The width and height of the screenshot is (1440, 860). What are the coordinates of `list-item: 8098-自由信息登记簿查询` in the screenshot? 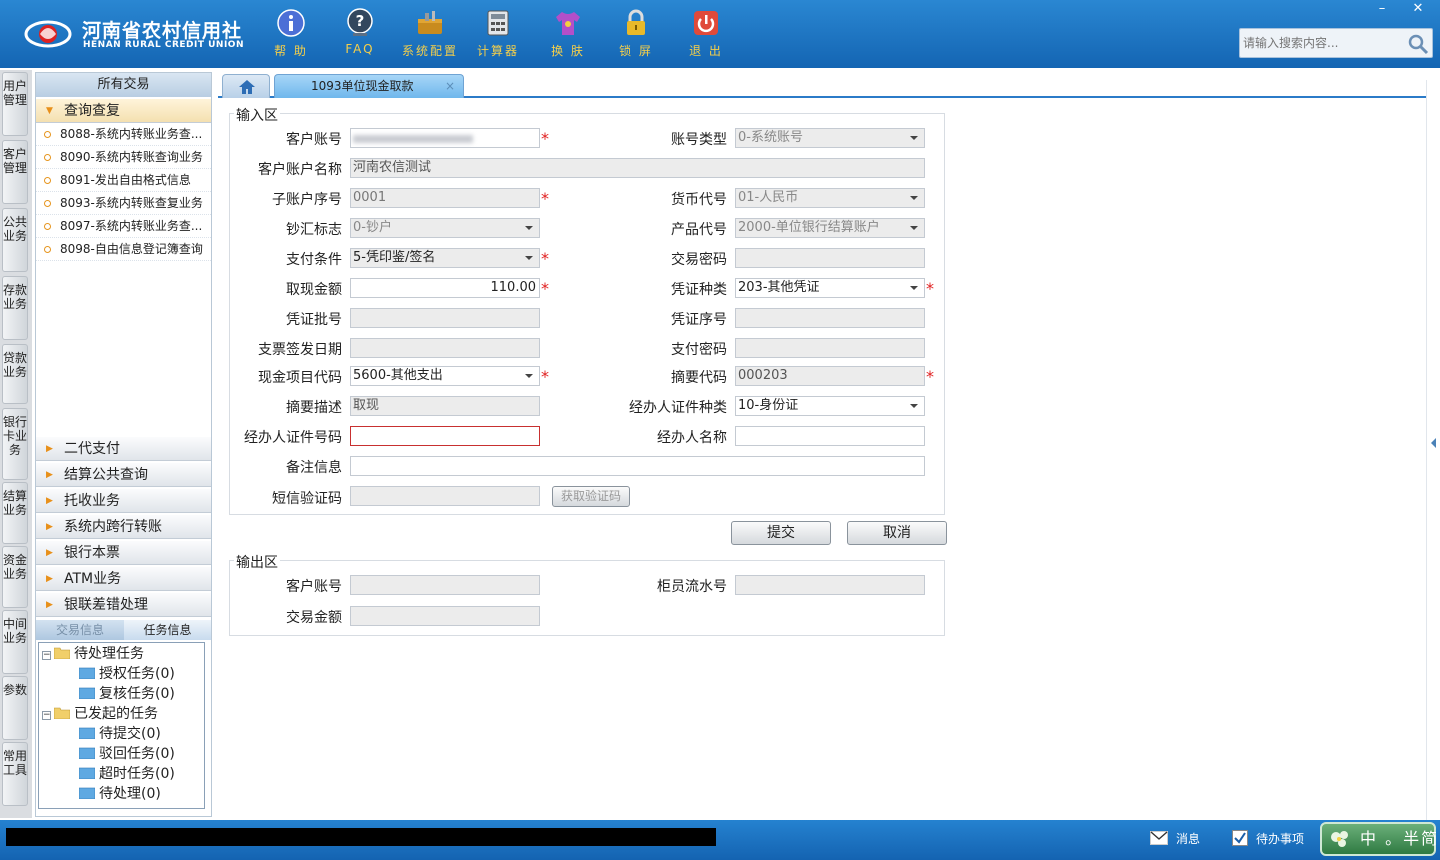 It's located at (123, 249).